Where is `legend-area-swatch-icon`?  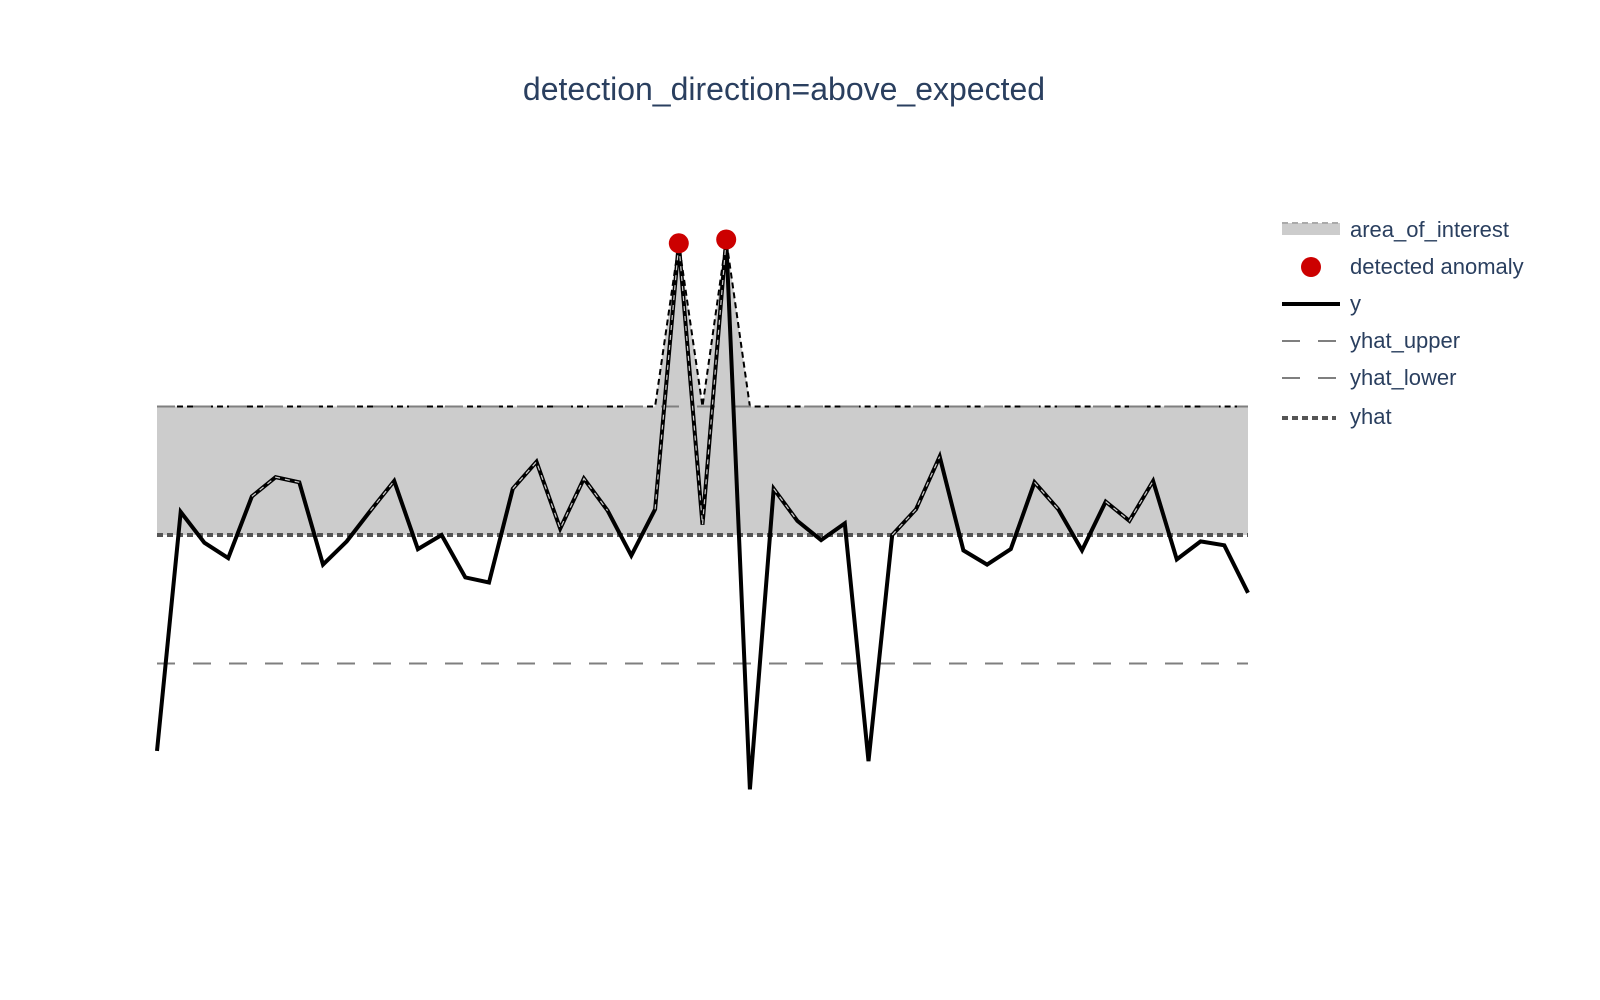
legend-area-swatch-icon is located at coordinates (1311, 229).